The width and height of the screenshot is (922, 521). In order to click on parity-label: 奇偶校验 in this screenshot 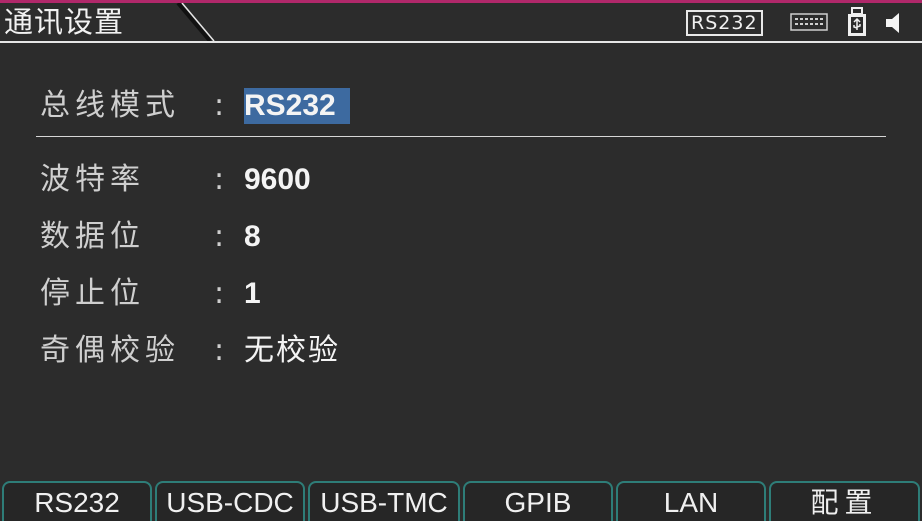, I will do `click(110, 350)`.